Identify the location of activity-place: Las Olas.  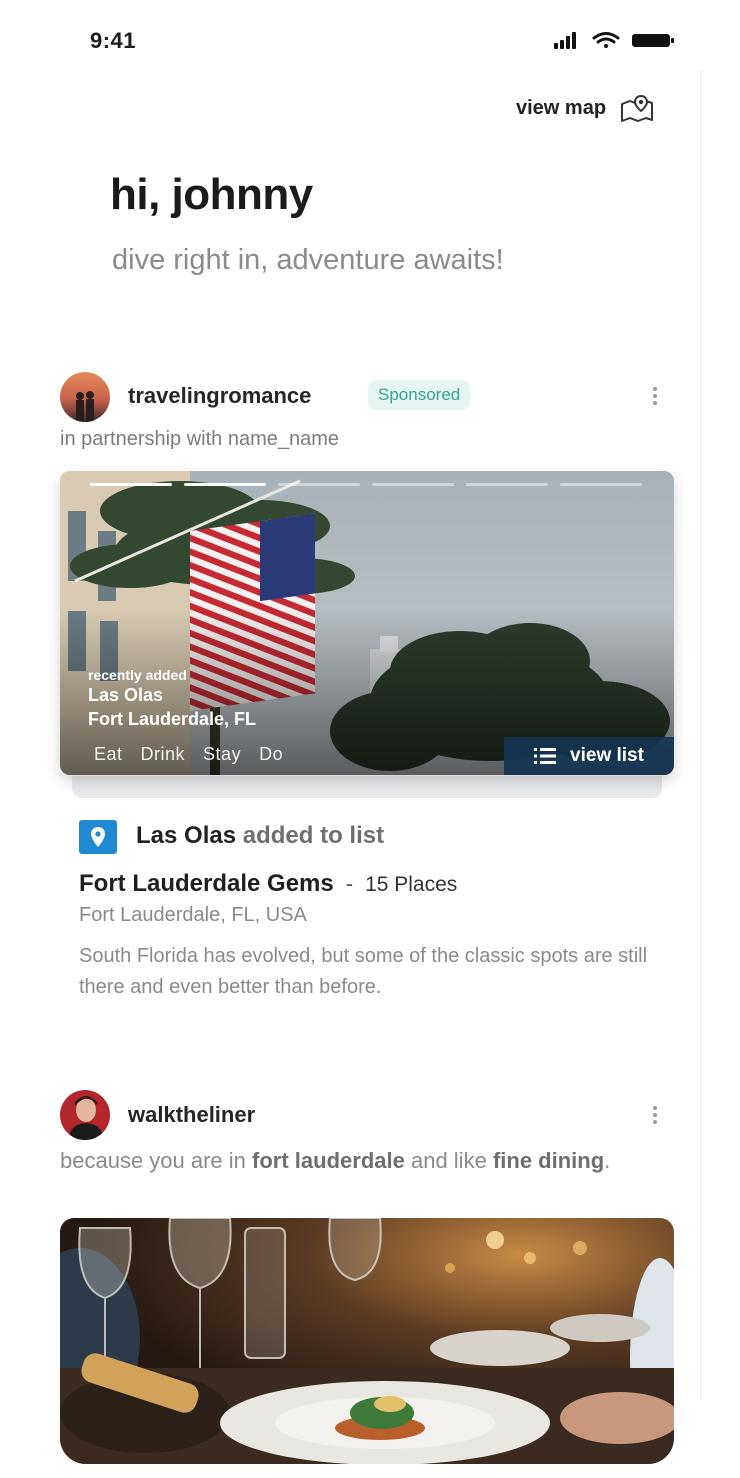
(186, 835).